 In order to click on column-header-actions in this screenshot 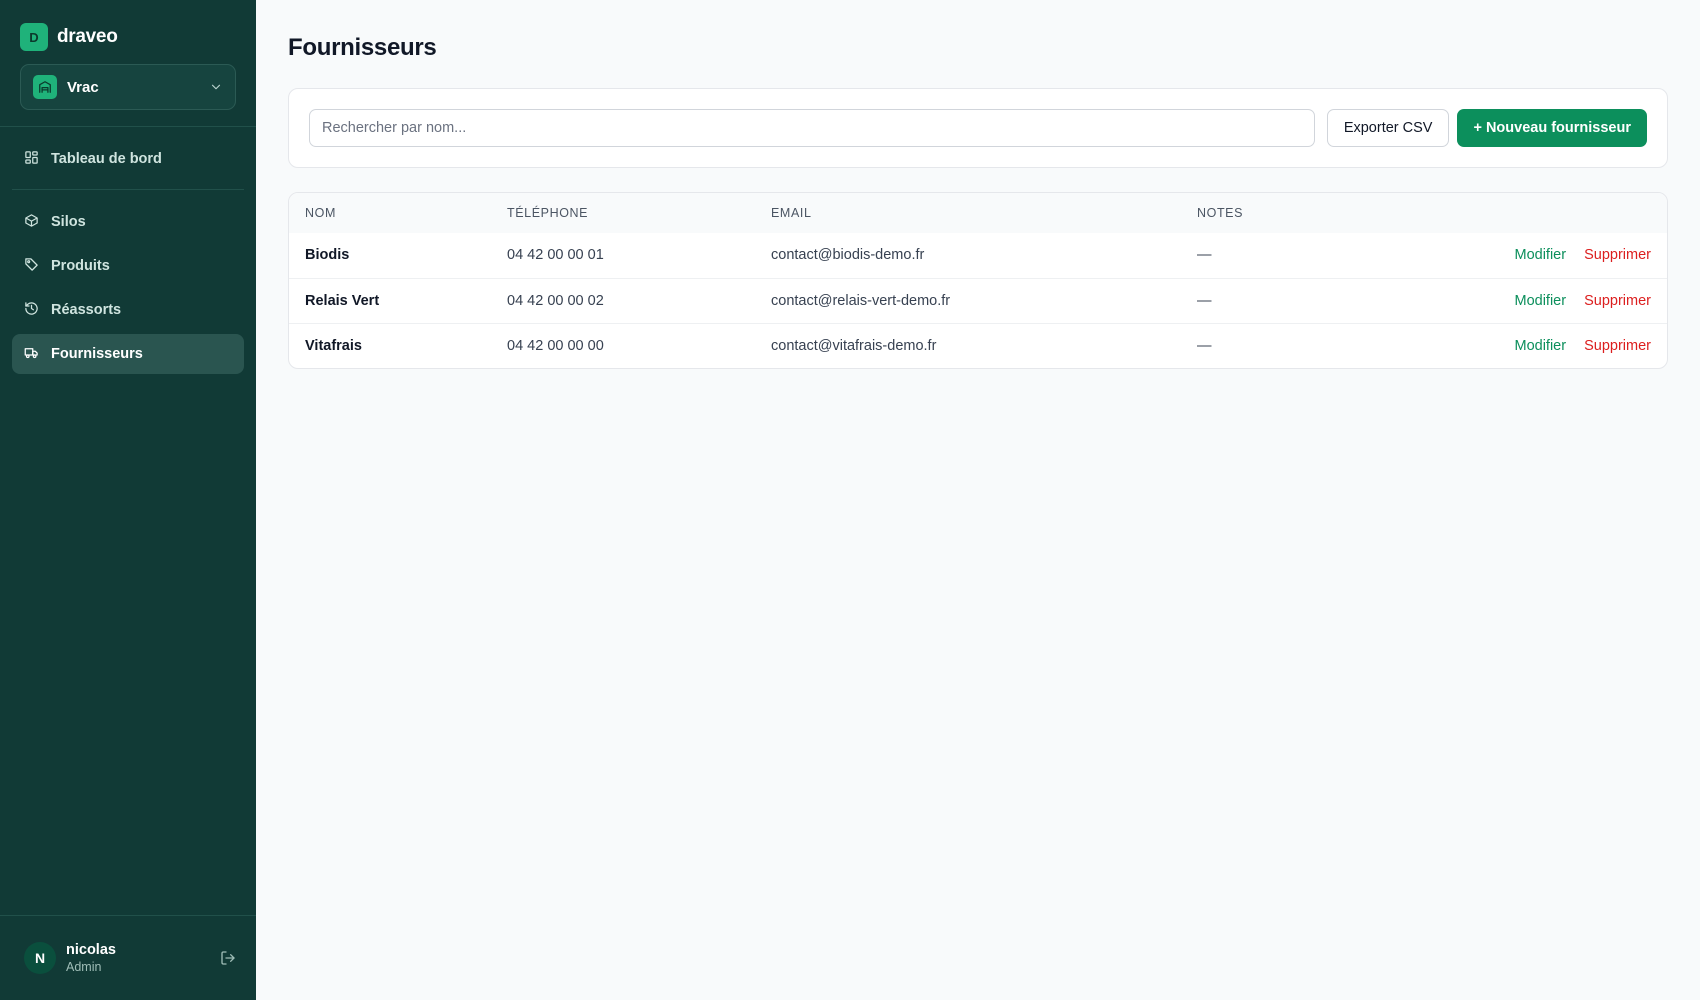, I will do `click(1574, 213)`.